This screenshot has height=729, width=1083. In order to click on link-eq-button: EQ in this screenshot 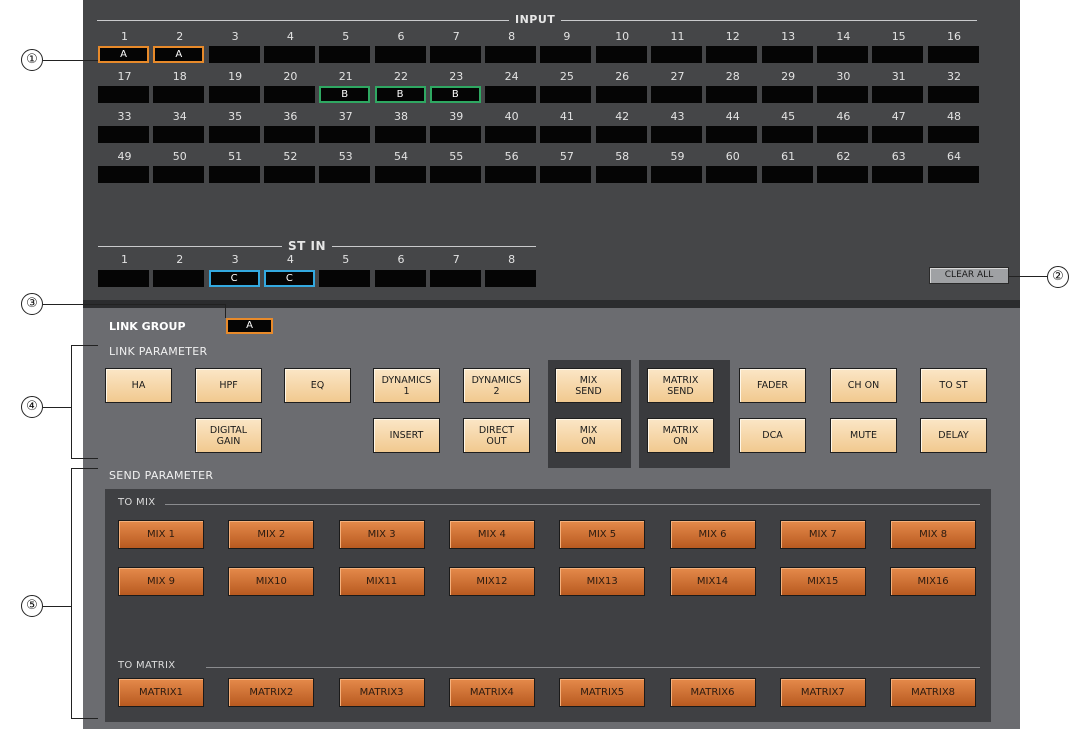, I will do `click(317, 385)`.